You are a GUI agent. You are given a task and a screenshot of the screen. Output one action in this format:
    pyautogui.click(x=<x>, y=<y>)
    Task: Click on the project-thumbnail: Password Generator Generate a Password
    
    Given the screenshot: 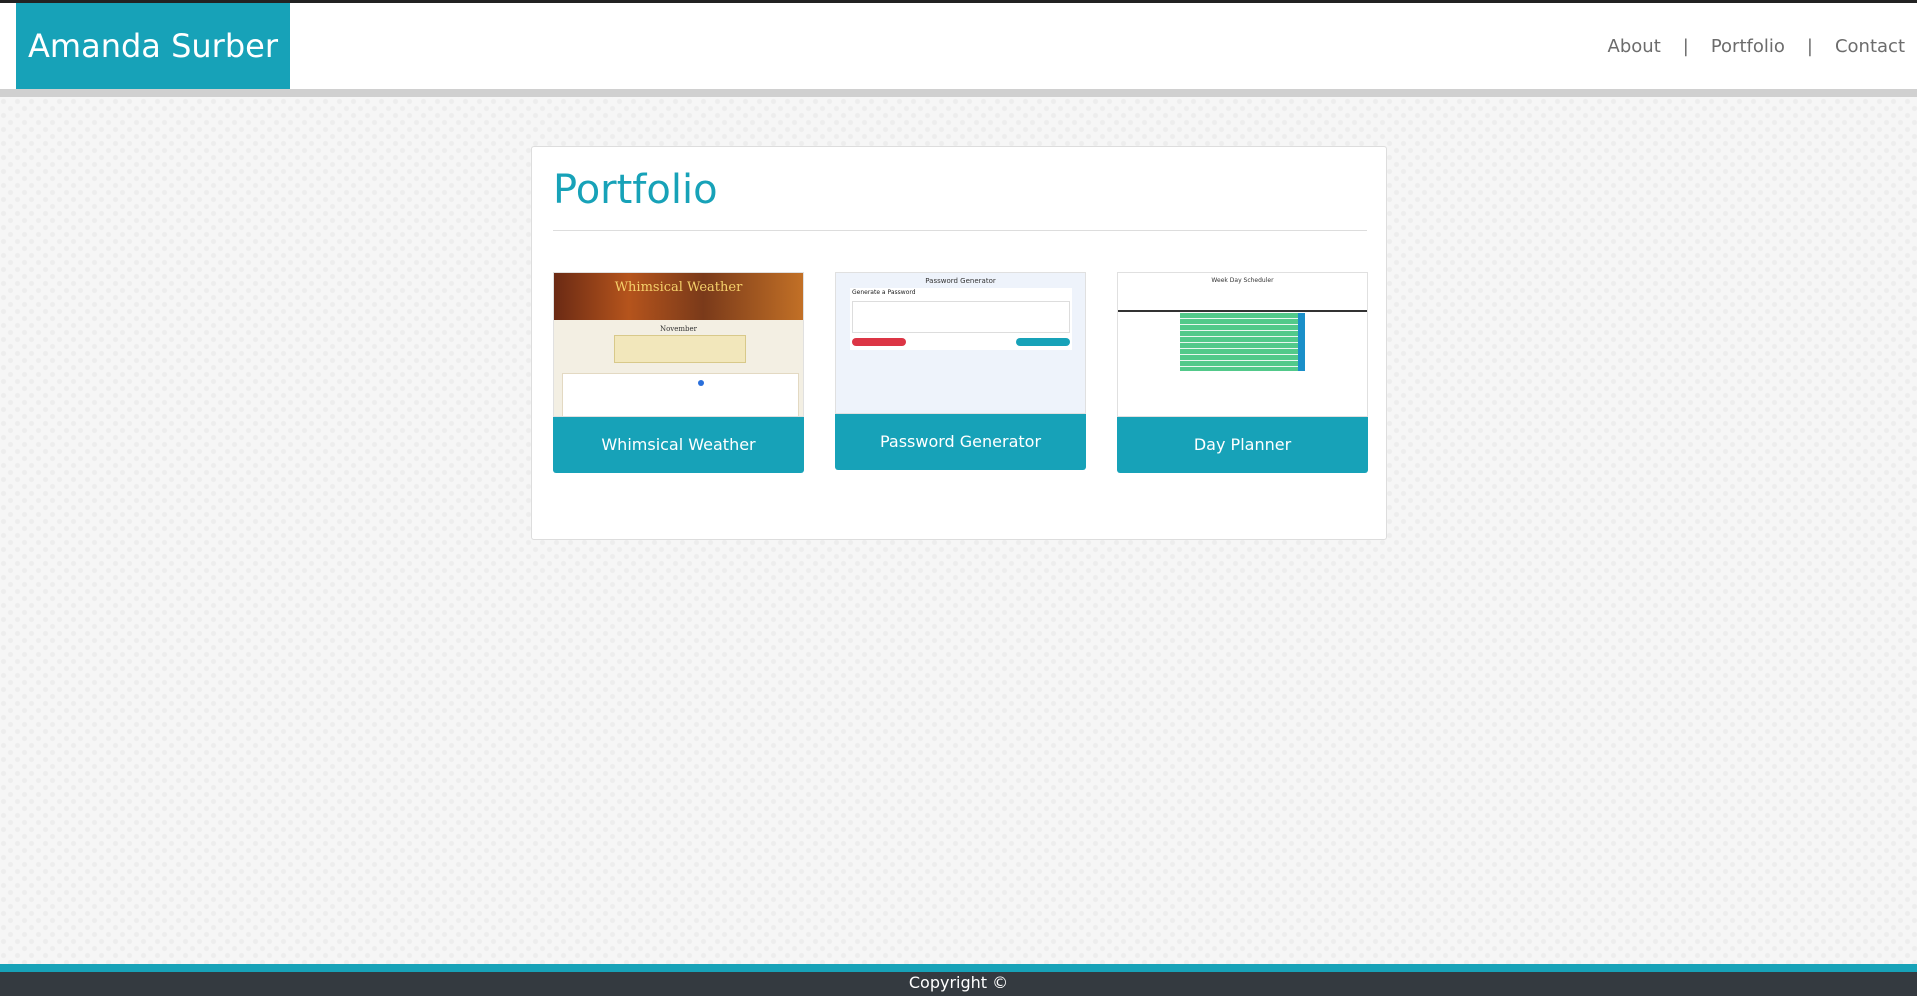 What is the action you would take?
    pyautogui.click(x=960, y=343)
    